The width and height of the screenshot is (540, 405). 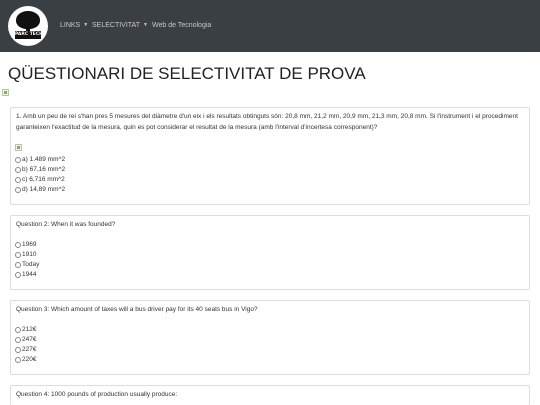 What do you see at coordinates (44, 159) in the screenshot?
I see `option-label: a) 1.489 mm^2` at bounding box center [44, 159].